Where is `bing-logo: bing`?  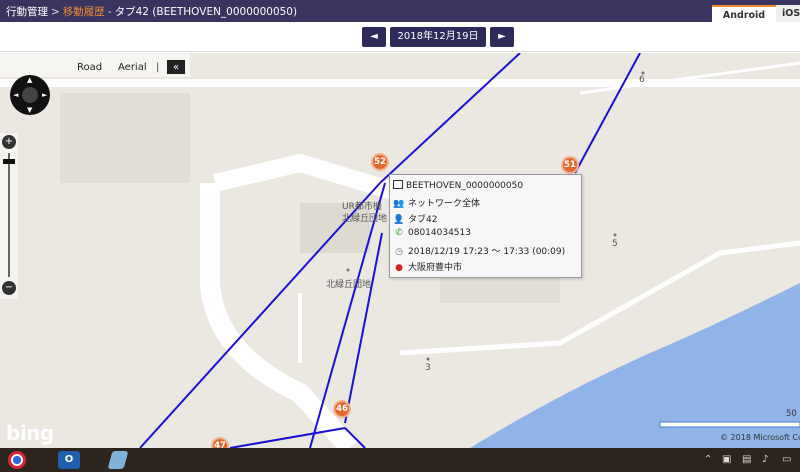
bing-logo: bing is located at coordinates (30, 433).